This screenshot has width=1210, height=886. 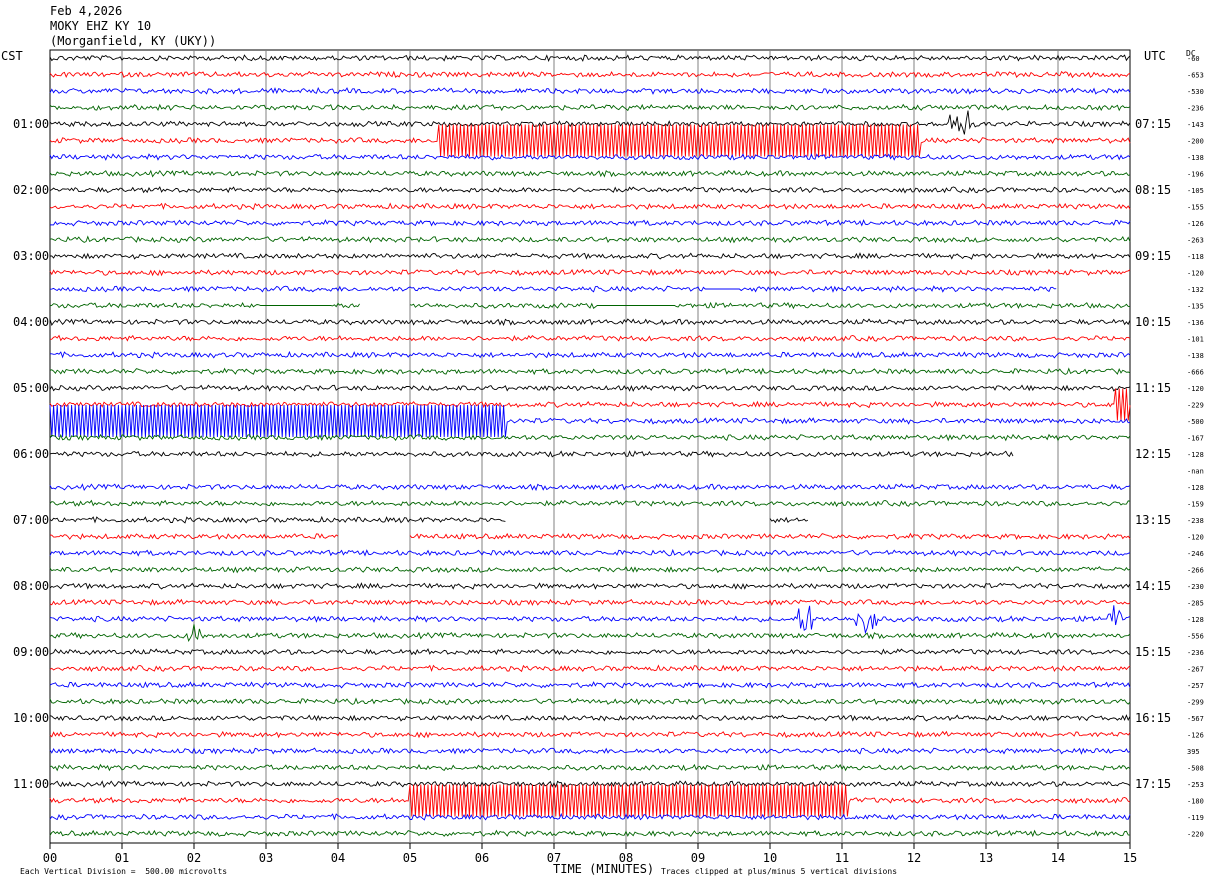 What do you see at coordinates (31, 190) in the screenshot?
I see `cst-hour-label: 02:00` at bounding box center [31, 190].